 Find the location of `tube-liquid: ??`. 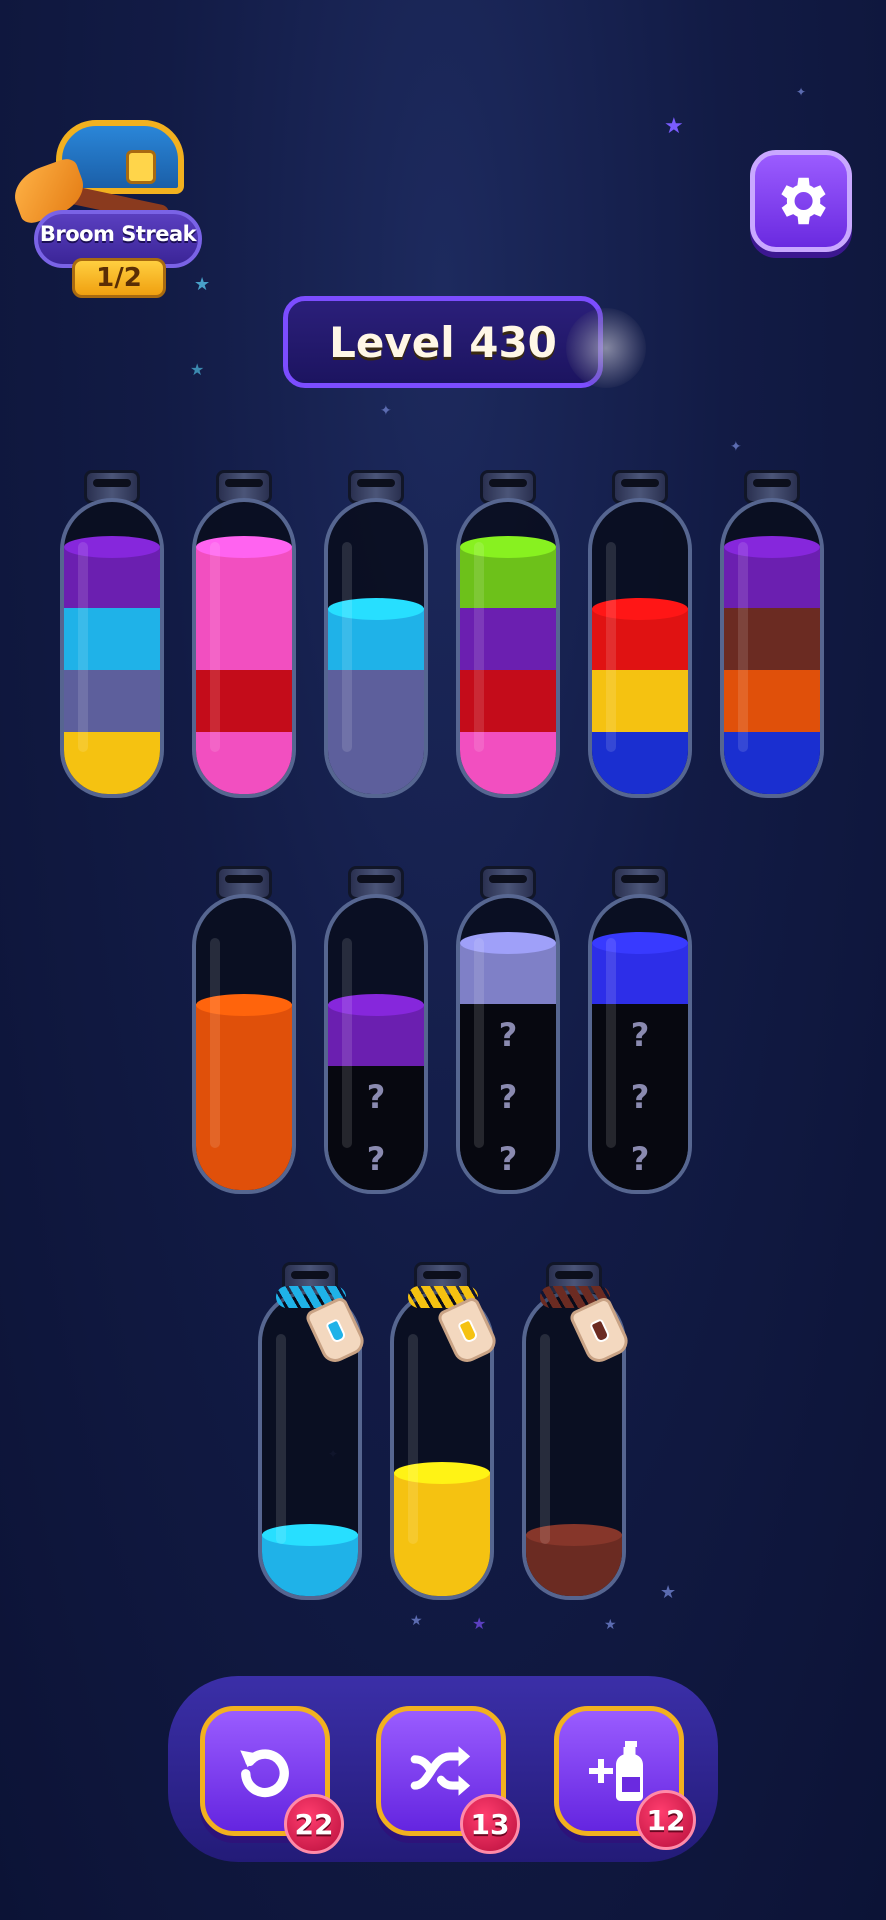

tube-liquid: ?? is located at coordinates (376, 1097).